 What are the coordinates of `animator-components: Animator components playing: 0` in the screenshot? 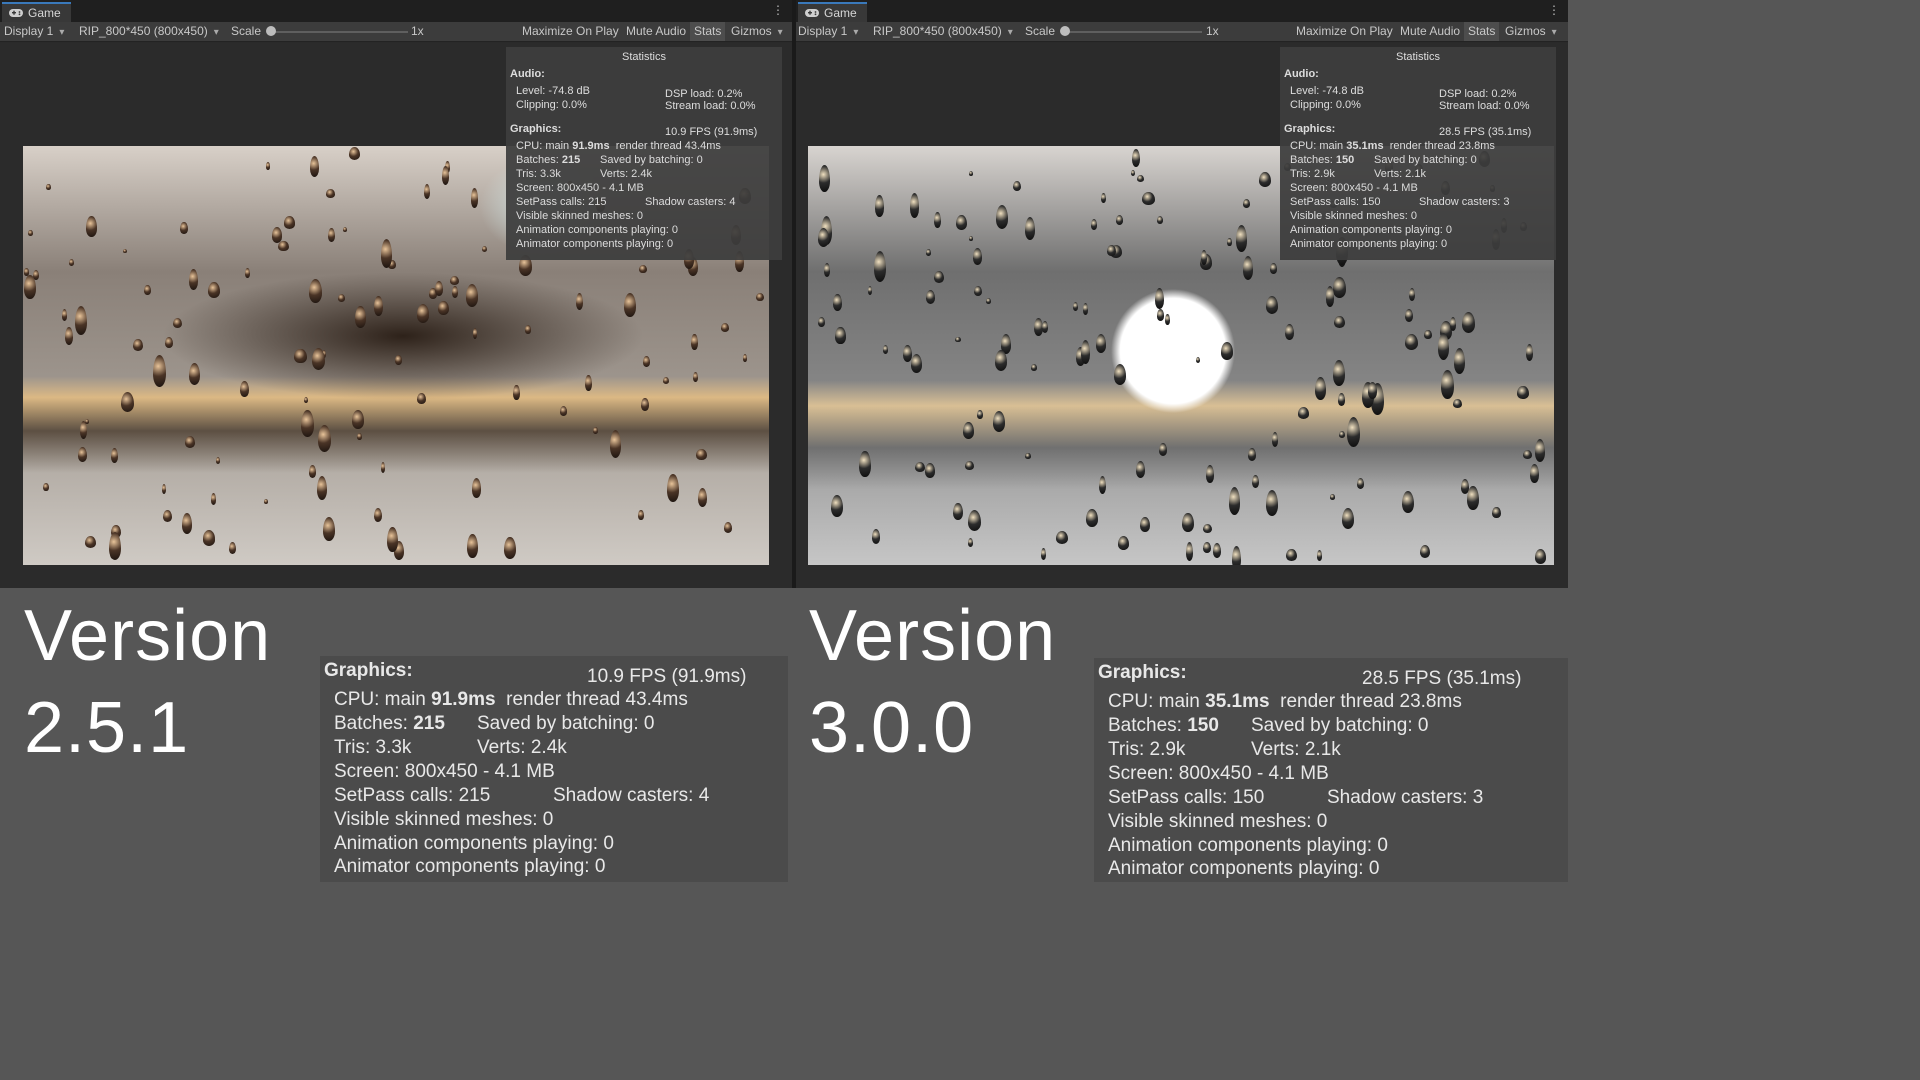 It's located at (1369, 244).